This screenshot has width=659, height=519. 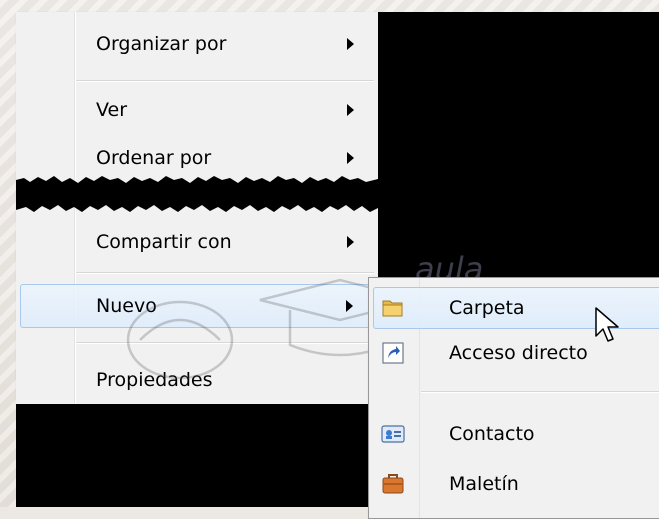 What do you see at coordinates (487, 308) in the screenshot?
I see `submenu-item-label: Carpeta` at bounding box center [487, 308].